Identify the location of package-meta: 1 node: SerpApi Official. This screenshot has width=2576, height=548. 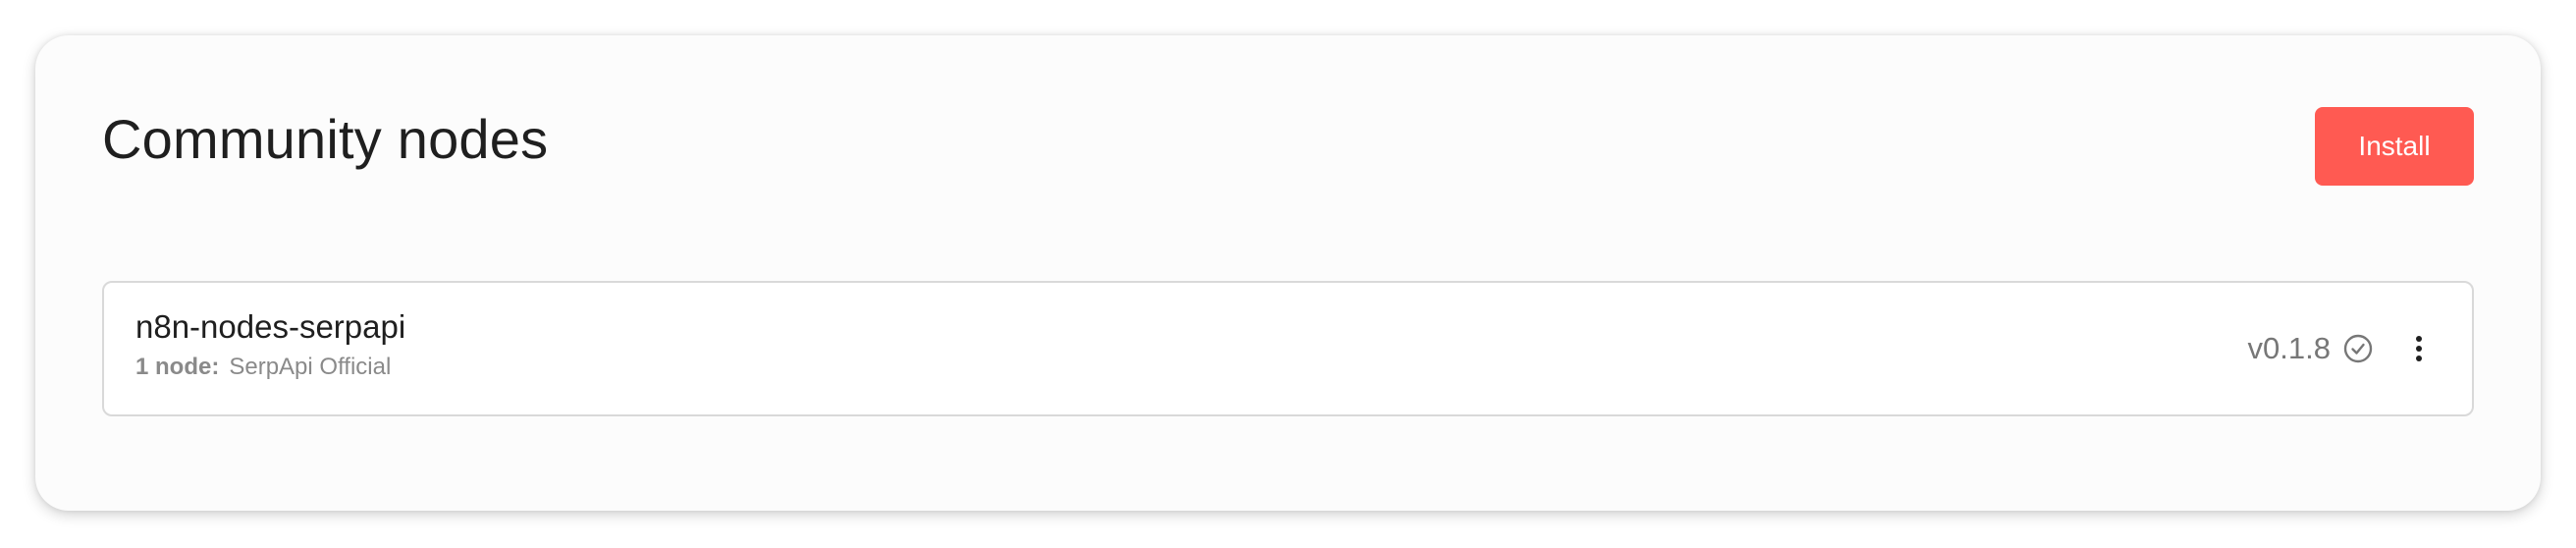
(263, 367).